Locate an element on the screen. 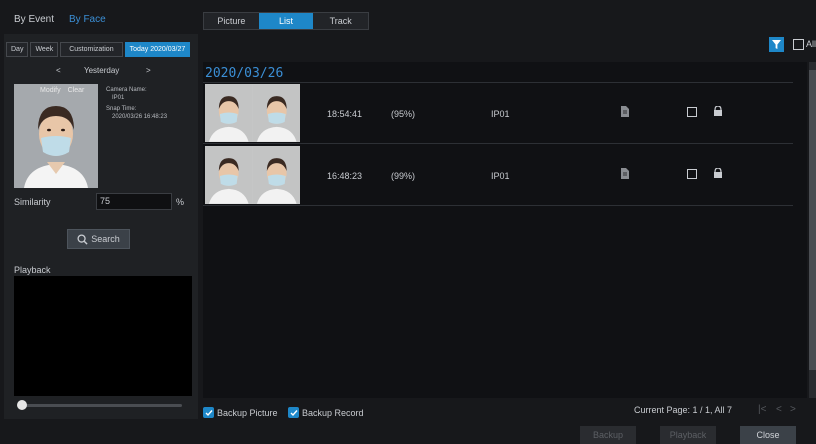 This screenshot has height=444, width=816. playback-video is located at coordinates (103, 336).